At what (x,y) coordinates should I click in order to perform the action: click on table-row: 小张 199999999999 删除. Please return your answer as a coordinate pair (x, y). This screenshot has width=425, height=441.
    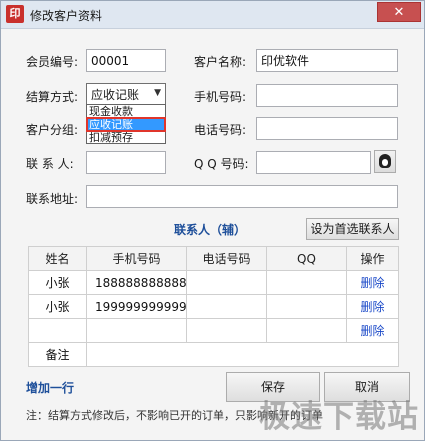
    Looking at the image, I should click on (213, 306).